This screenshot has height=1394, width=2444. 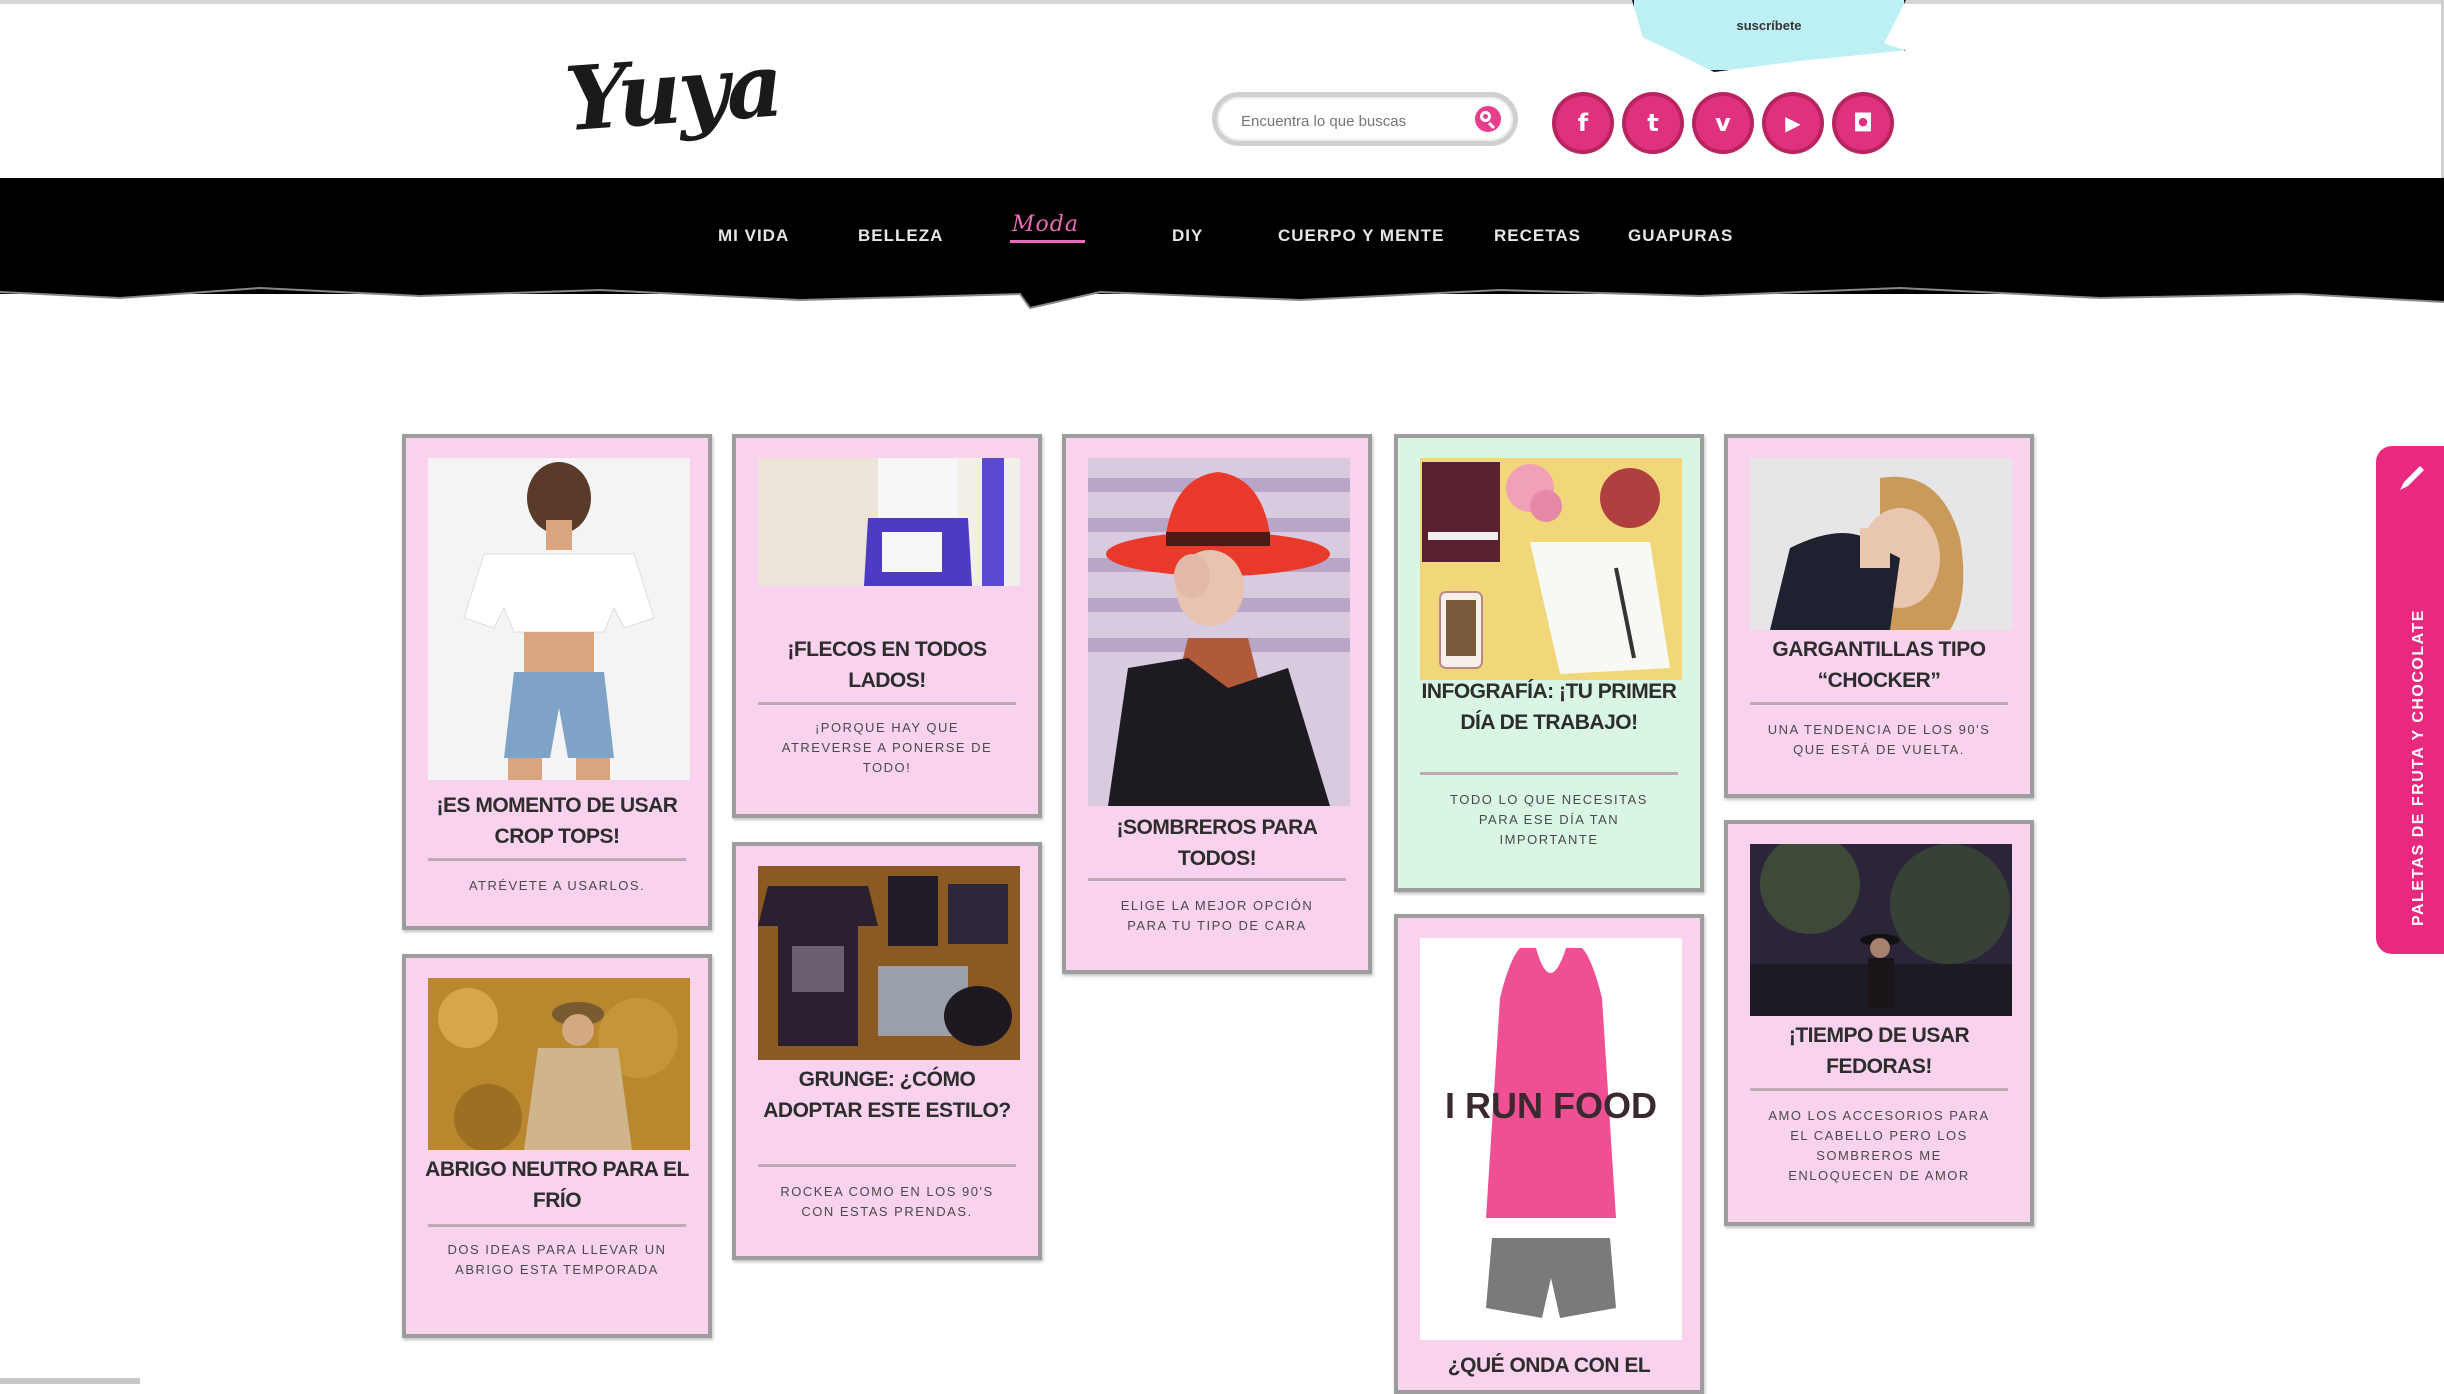 What do you see at coordinates (1583, 123) in the screenshot?
I see `facebook-icon: f` at bounding box center [1583, 123].